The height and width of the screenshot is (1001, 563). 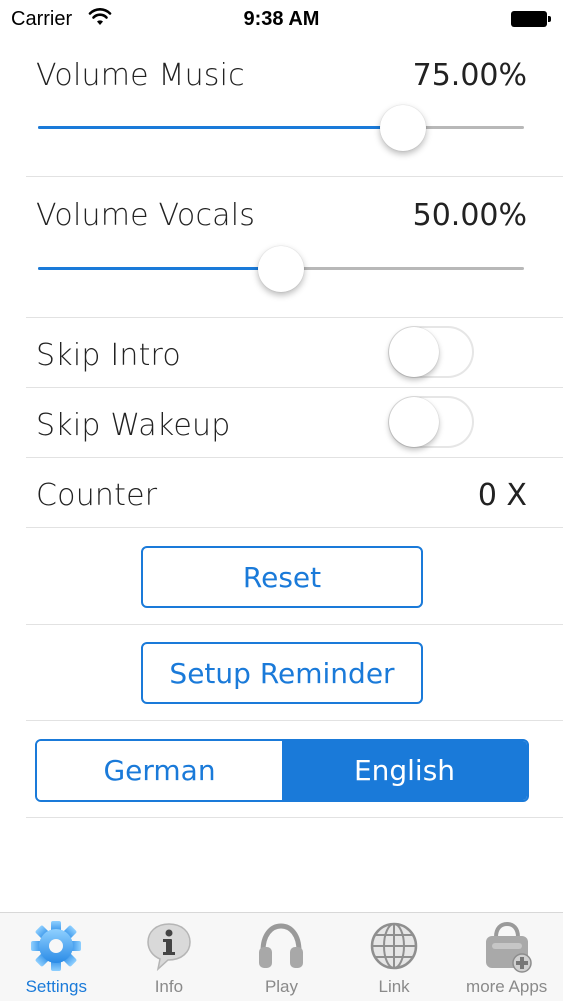 I want to click on counter-label: Counter, so click(x=97, y=495).